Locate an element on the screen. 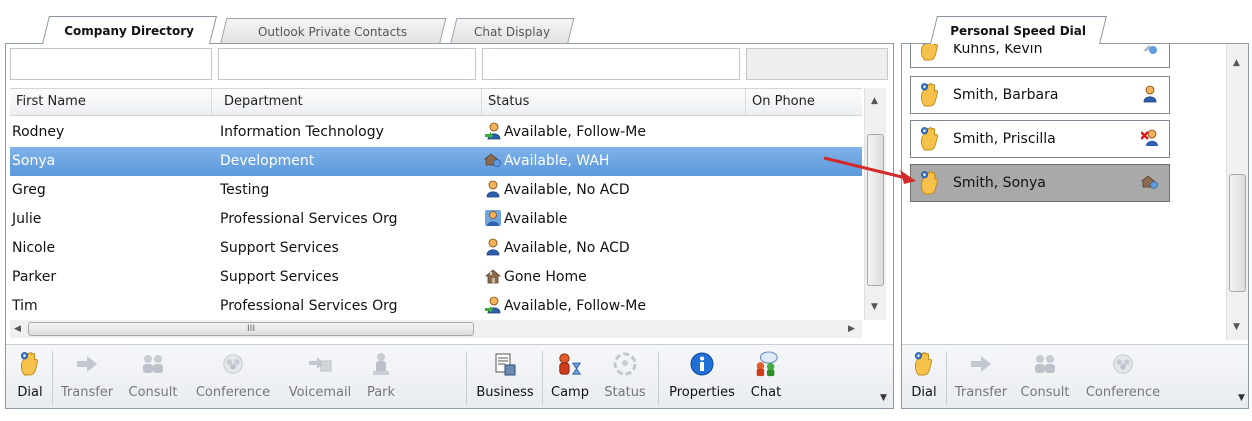 The image size is (1252, 421). speed-dial-name: Smith, Priscilla is located at coordinates (1004, 139).